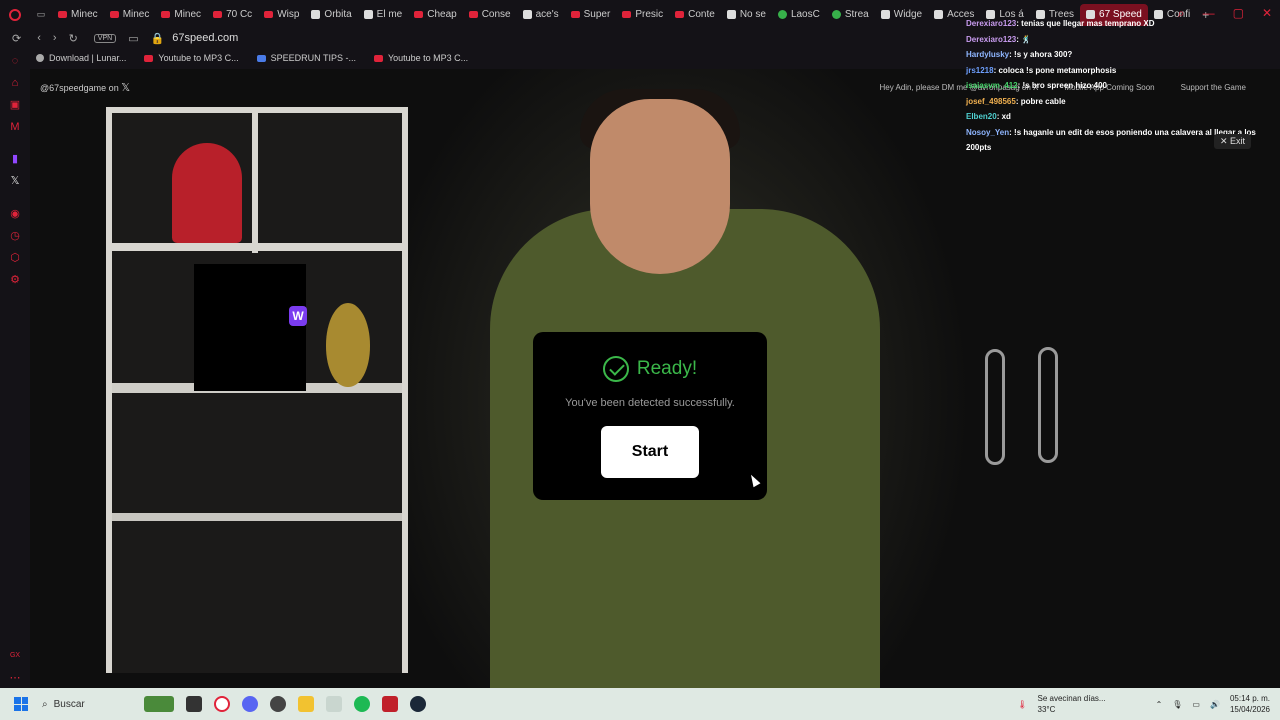 The image size is (1280, 720). I want to click on microphone-icon: 🎙, so click(1177, 704).